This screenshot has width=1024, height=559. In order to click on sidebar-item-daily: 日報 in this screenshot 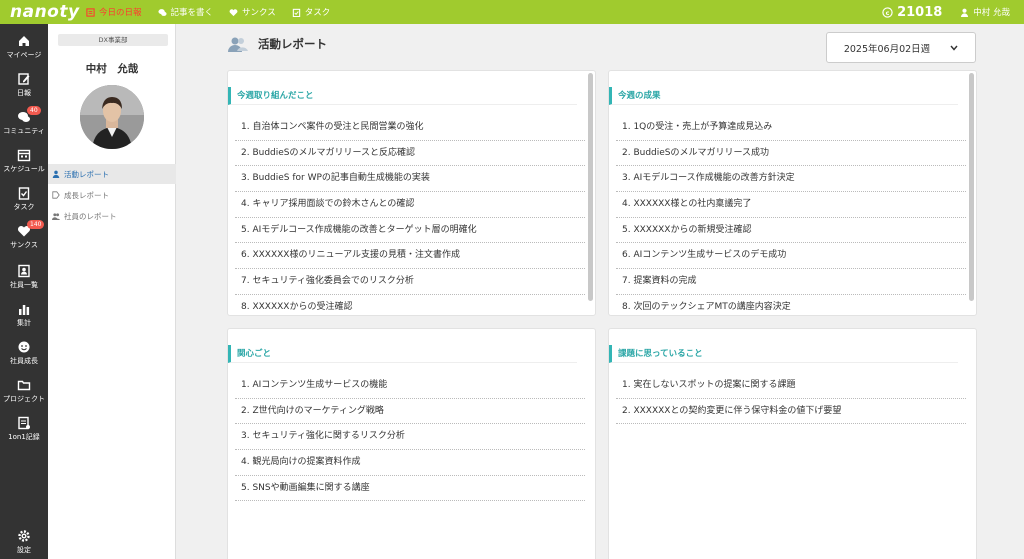, I will do `click(24, 85)`.